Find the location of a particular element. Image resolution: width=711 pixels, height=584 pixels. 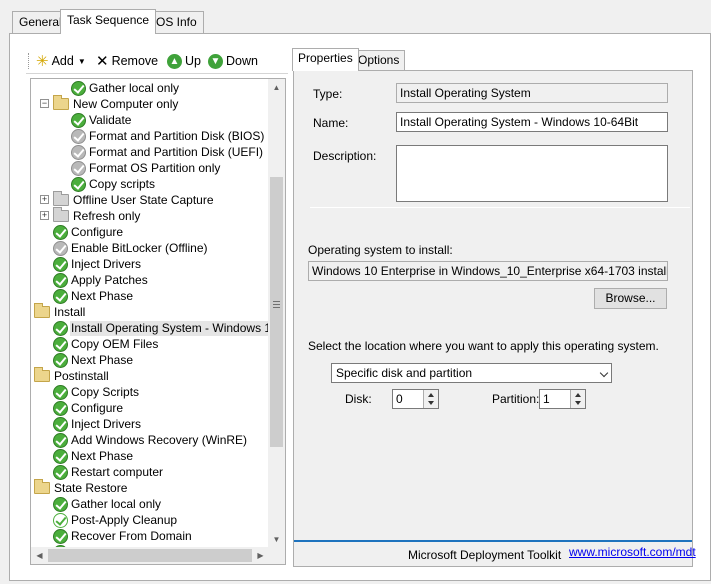

scroll-thumb is located at coordinates (276, 312).